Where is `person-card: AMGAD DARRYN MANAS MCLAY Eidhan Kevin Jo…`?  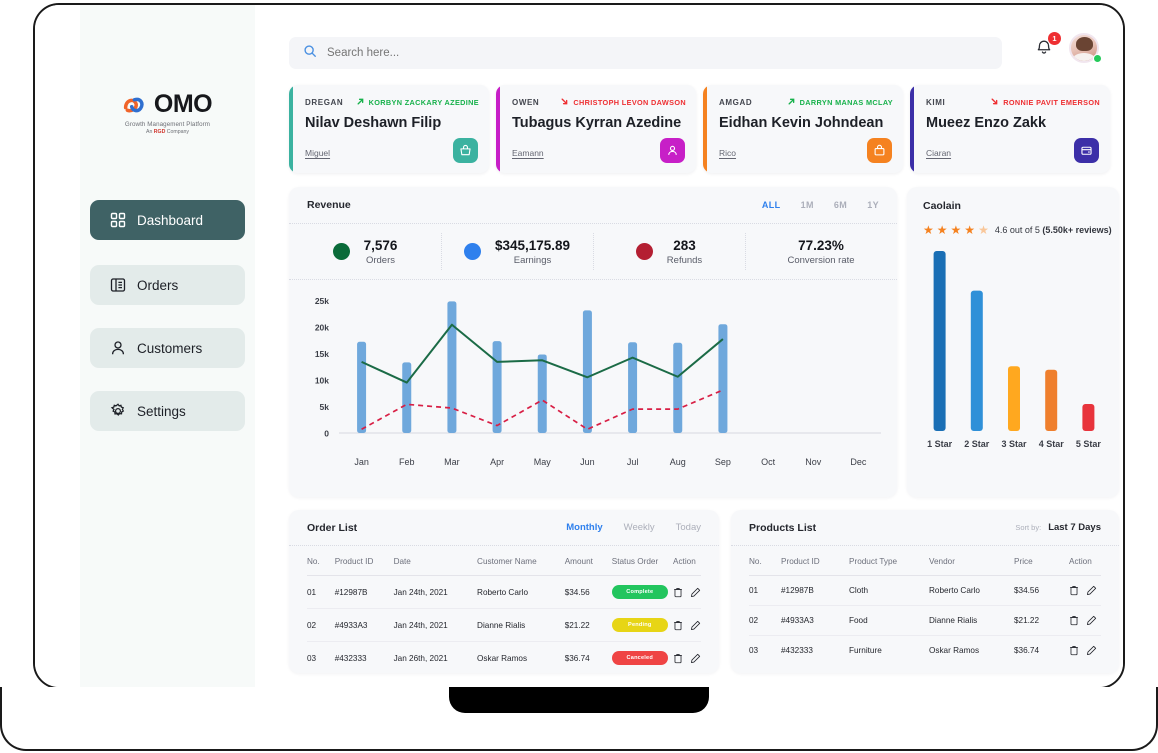 person-card: AMGAD DARRYN MANAS MCLAY Eidhan Kevin Jo… is located at coordinates (803, 129).